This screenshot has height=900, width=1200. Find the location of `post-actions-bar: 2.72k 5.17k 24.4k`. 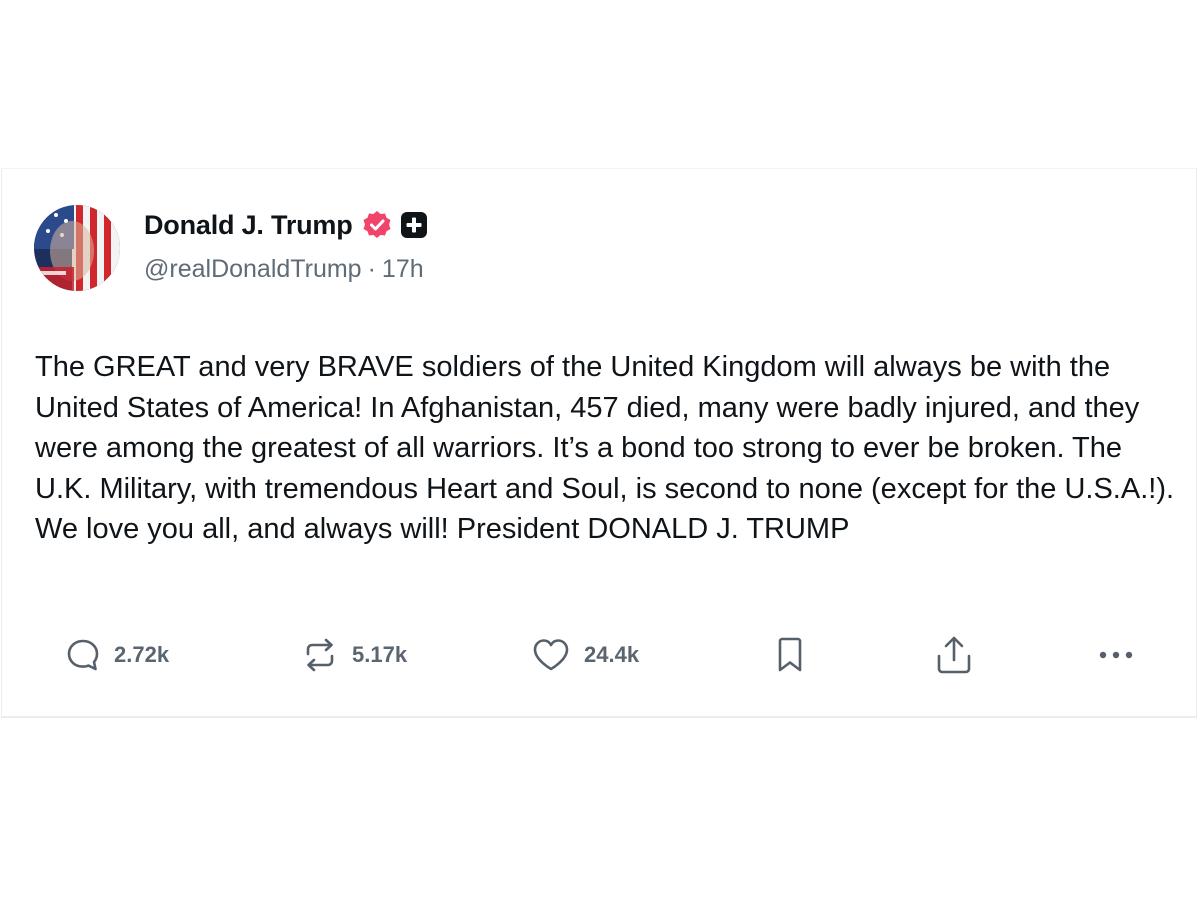

post-actions-bar: 2.72k 5.17k 24.4k is located at coordinates (600, 655).